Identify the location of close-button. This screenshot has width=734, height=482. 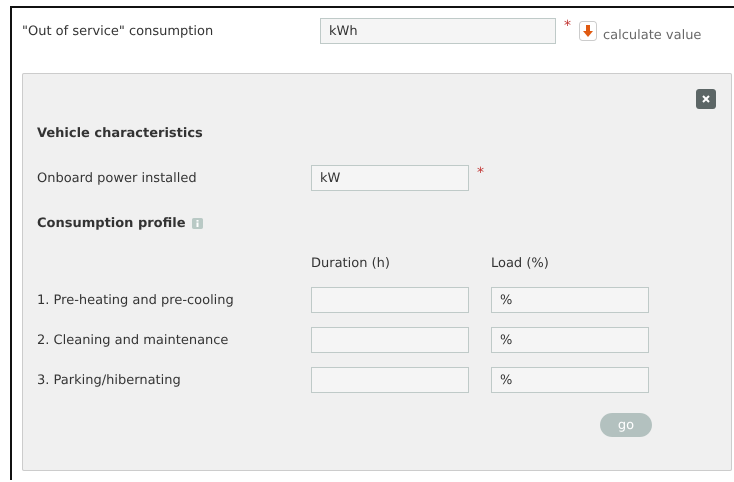
(706, 99).